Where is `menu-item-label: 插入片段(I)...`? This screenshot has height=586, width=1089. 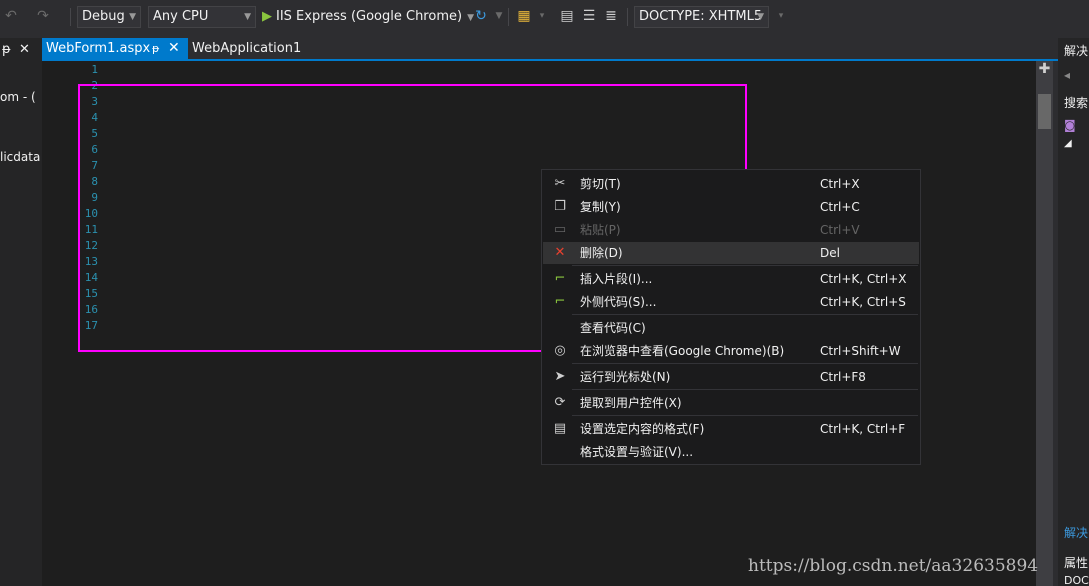
menu-item-label: 插入片段(I)... is located at coordinates (616, 279).